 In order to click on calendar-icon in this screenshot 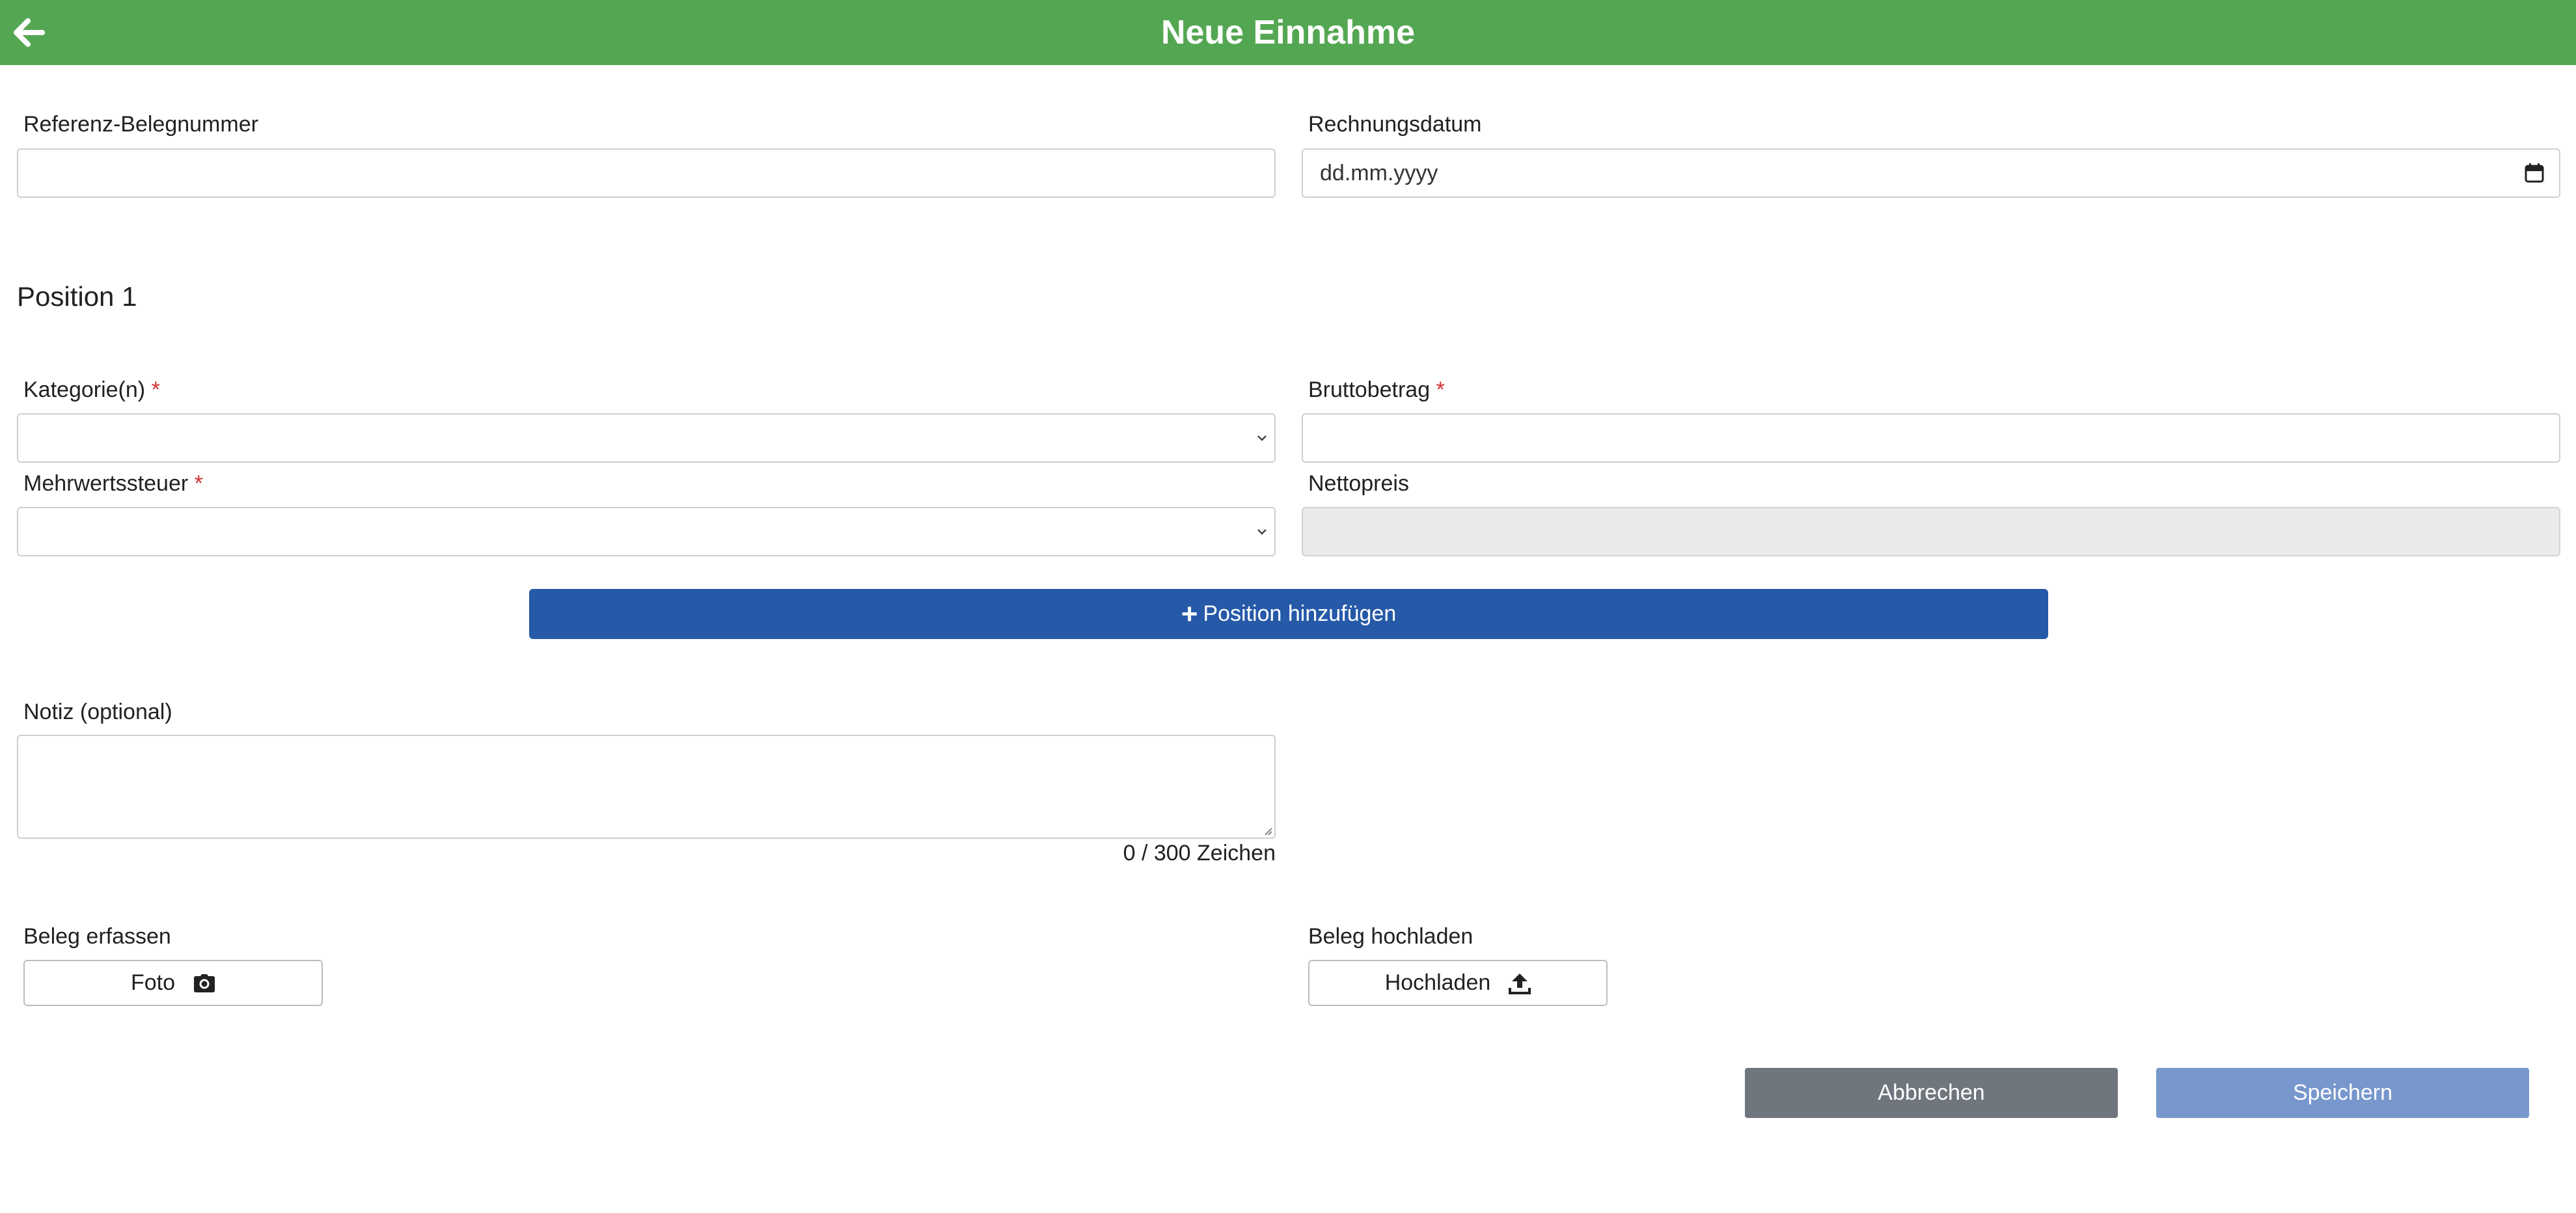, I will do `click(2535, 173)`.